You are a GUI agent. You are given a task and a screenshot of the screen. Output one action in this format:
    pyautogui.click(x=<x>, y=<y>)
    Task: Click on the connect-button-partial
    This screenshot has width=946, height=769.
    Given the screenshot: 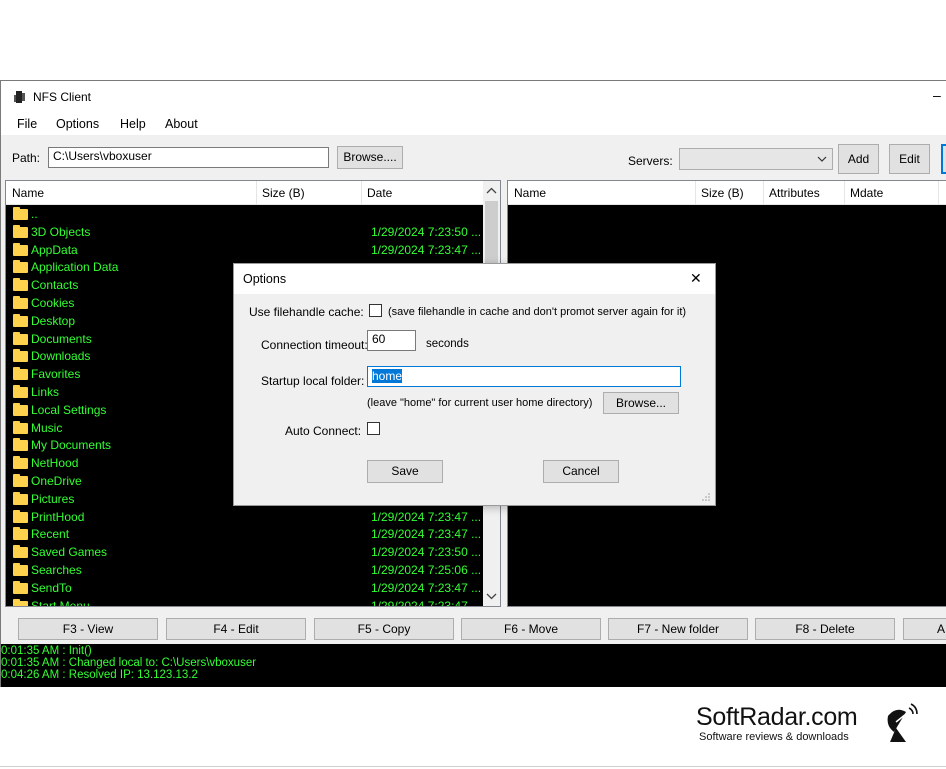 What is the action you would take?
    pyautogui.click(x=943, y=159)
    